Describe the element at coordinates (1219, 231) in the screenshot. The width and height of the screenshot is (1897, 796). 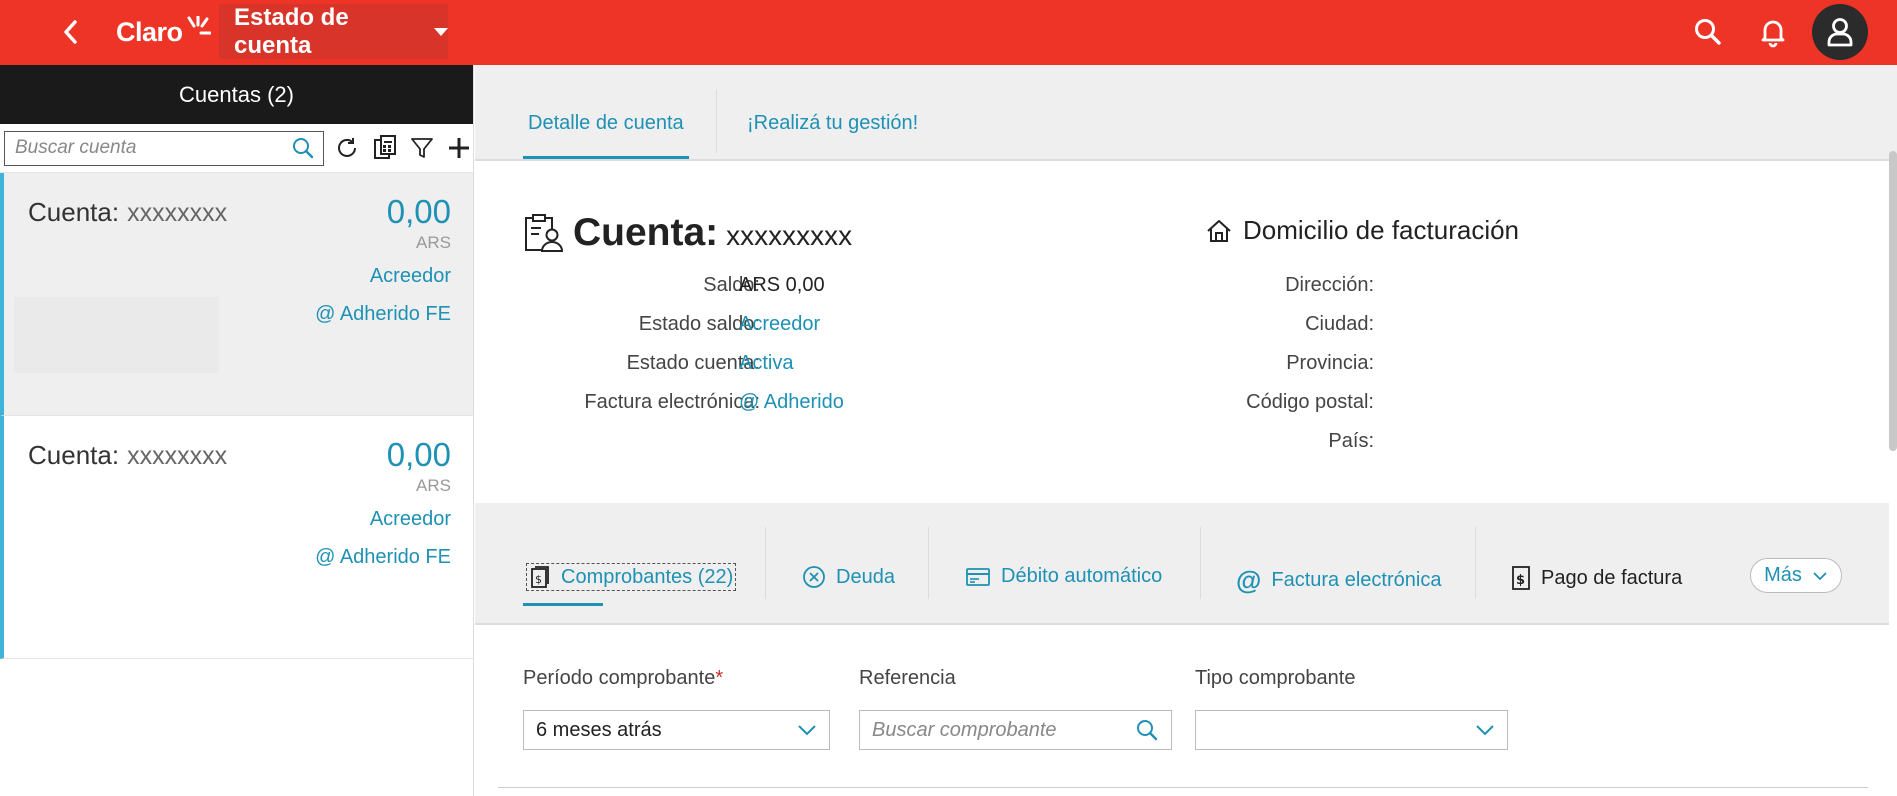
I see `home-icon` at that location.